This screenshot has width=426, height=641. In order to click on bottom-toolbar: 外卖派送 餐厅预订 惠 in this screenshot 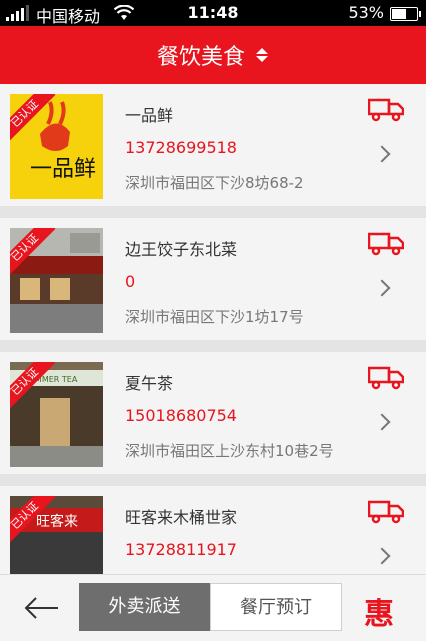, I will do `click(213, 607)`.